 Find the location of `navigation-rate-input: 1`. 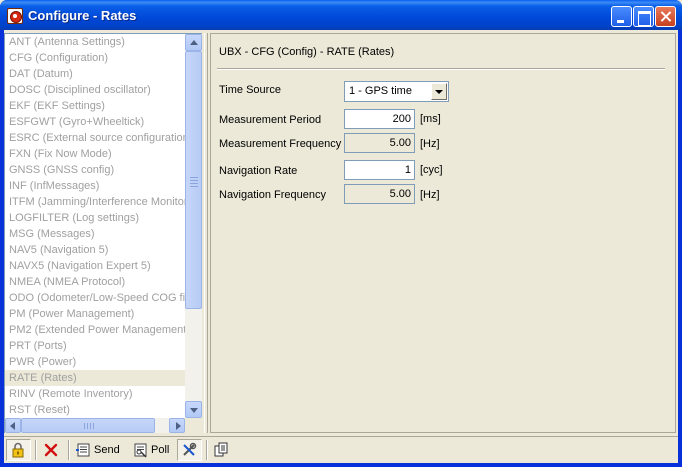

navigation-rate-input: 1 is located at coordinates (379, 170).